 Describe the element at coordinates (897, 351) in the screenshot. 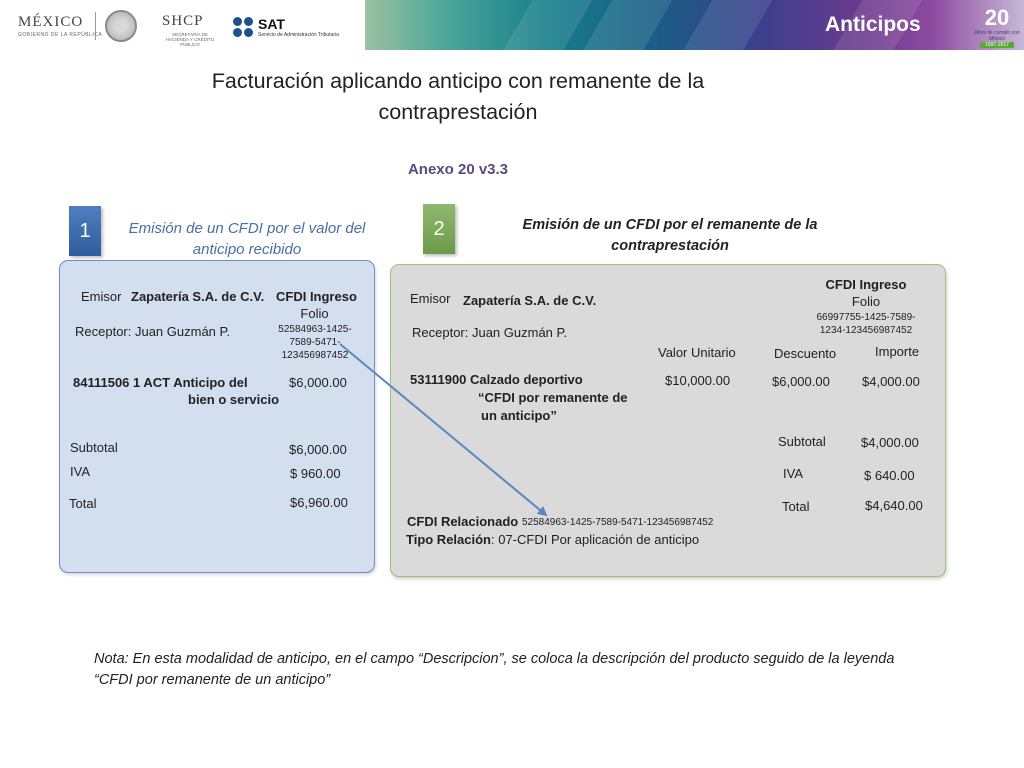

I see `box2-col-amount: Importe` at that location.